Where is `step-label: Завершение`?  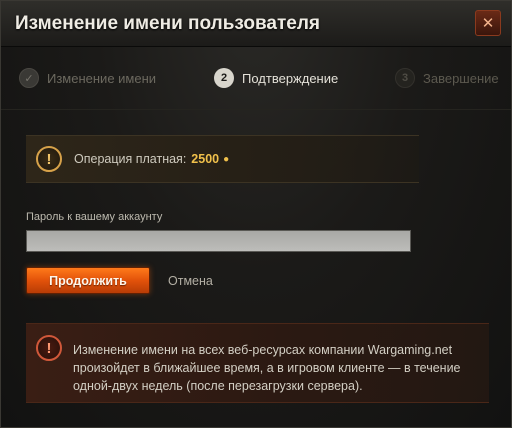
step-label: Завершение is located at coordinates (461, 78).